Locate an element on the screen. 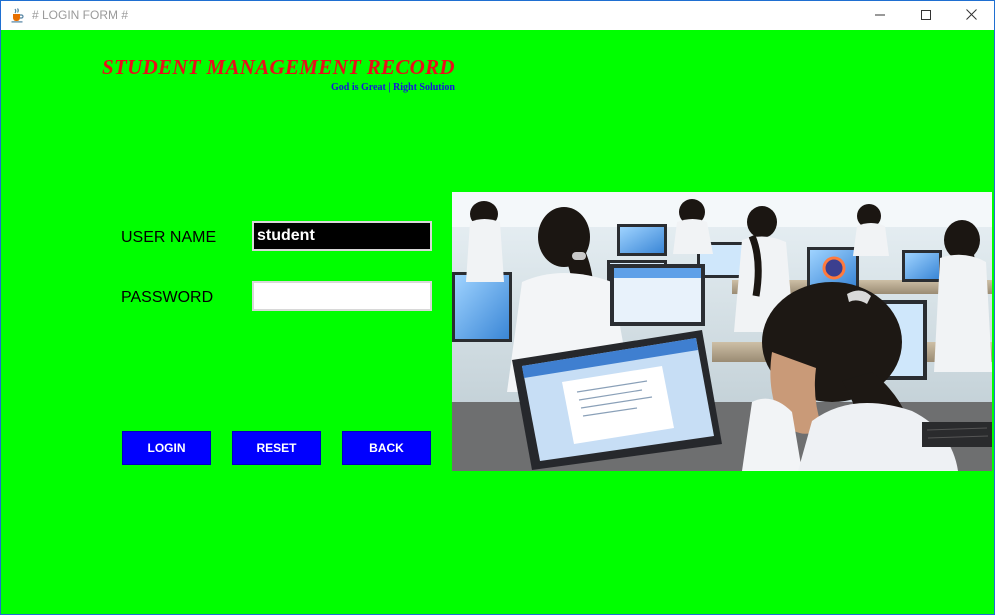 The width and height of the screenshot is (995, 615). minimize-icon is located at coordinates (880, 16).